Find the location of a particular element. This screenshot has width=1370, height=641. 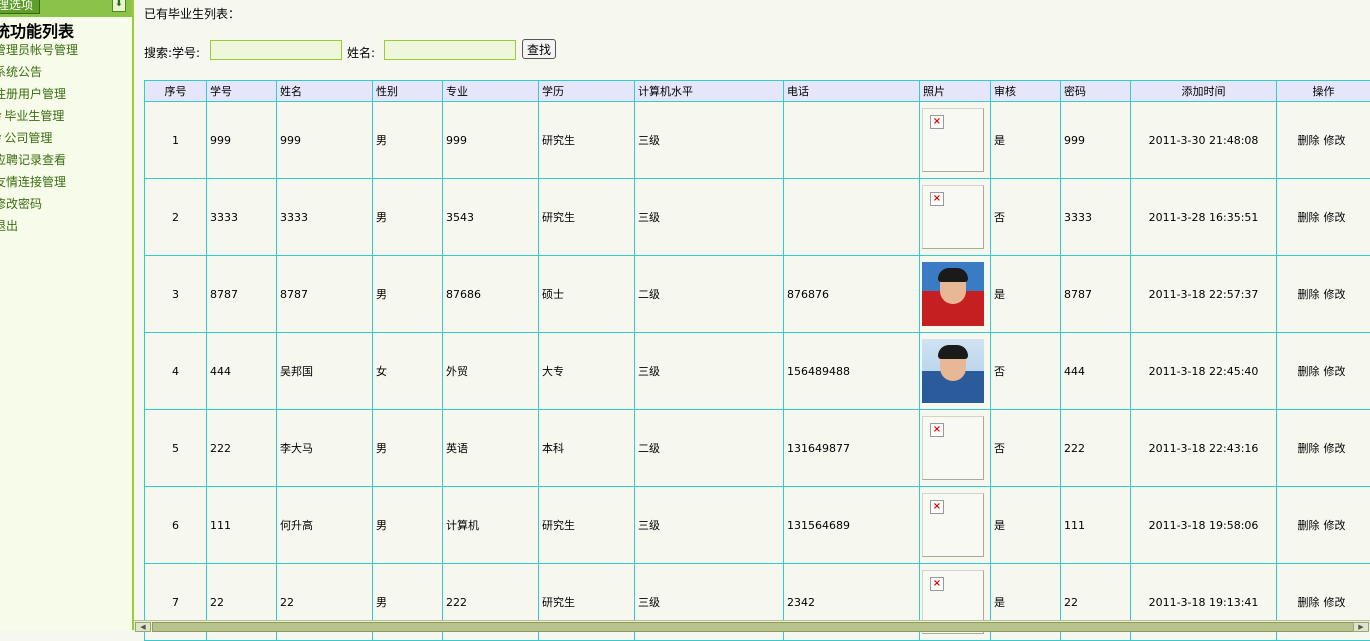

scroll-left-icon: ◀ is located at coordinates (143, 627).